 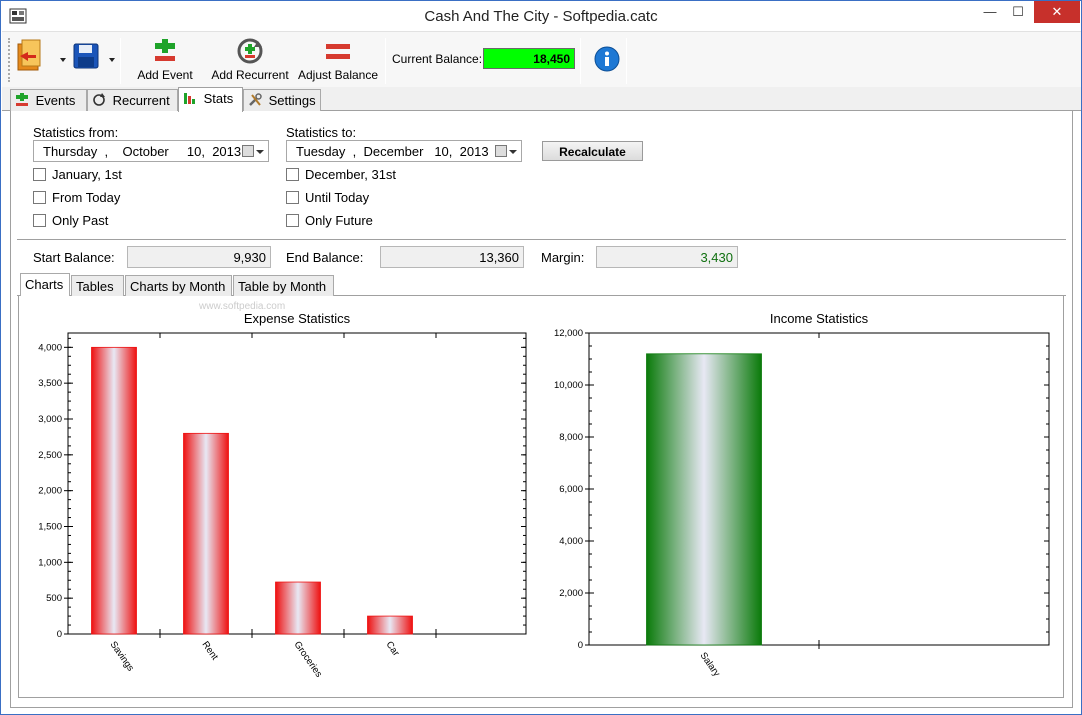 What do you see at coordinates (87, 57) in the screenshot?
I see `save-button` at bounding box center [87, 57].